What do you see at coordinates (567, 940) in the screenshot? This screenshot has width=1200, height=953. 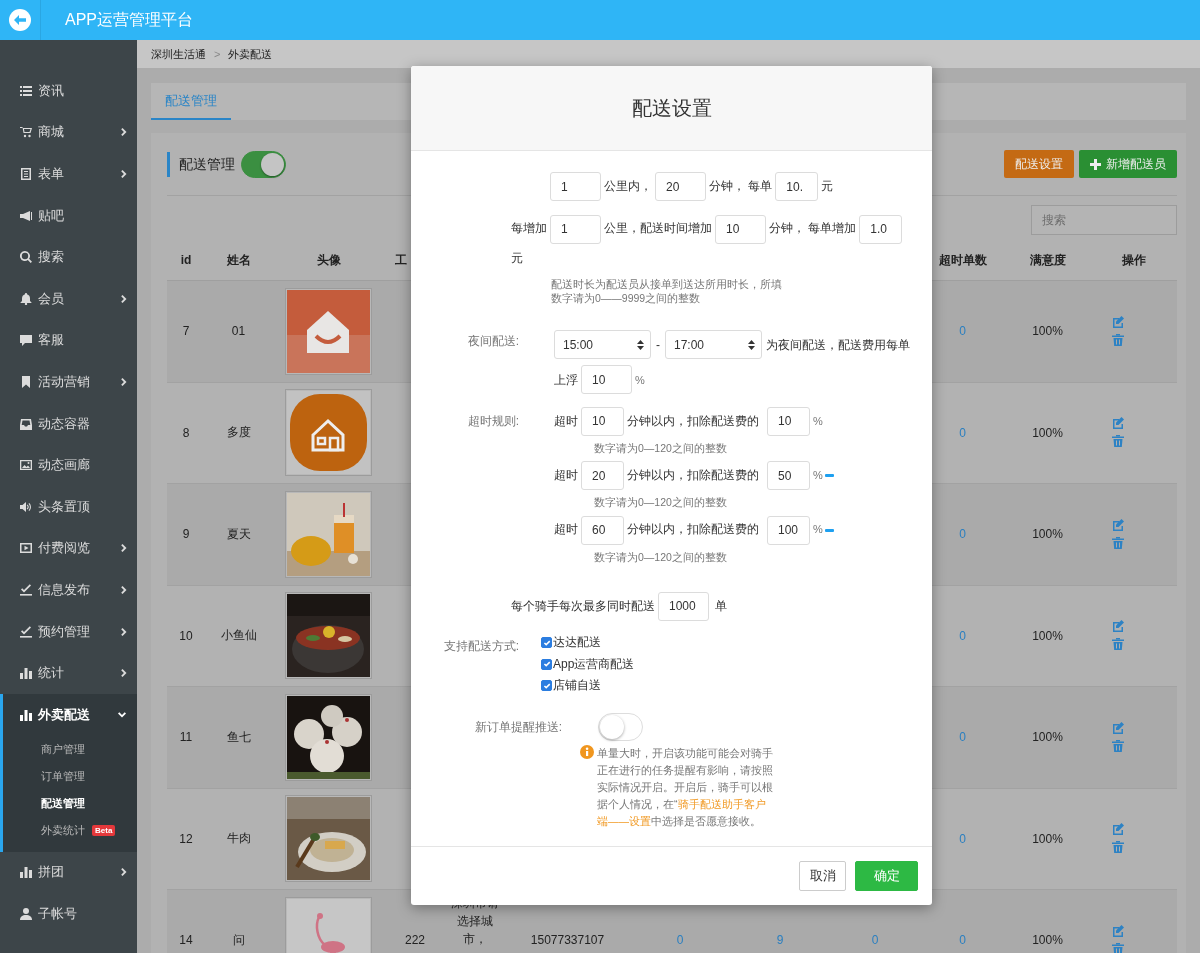 I see `table-cell-text: 15077337107` at bounding box center [567, 940].